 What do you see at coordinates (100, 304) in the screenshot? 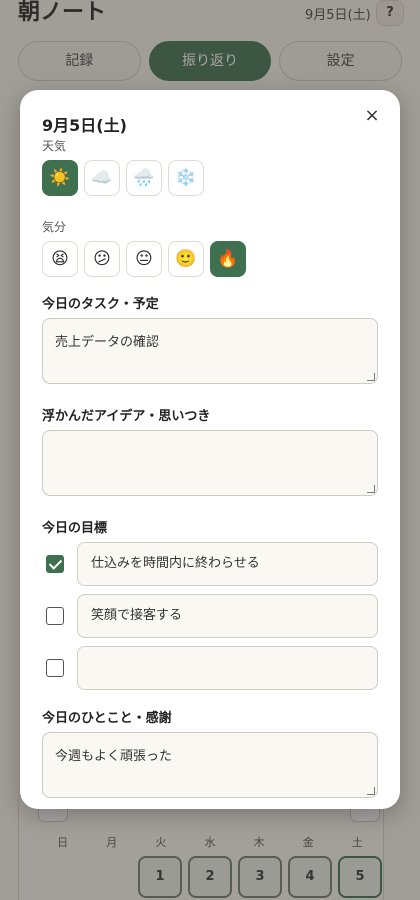
I see `tasks-label: 今日のタスク・予定` at bounding box center [100, 304].